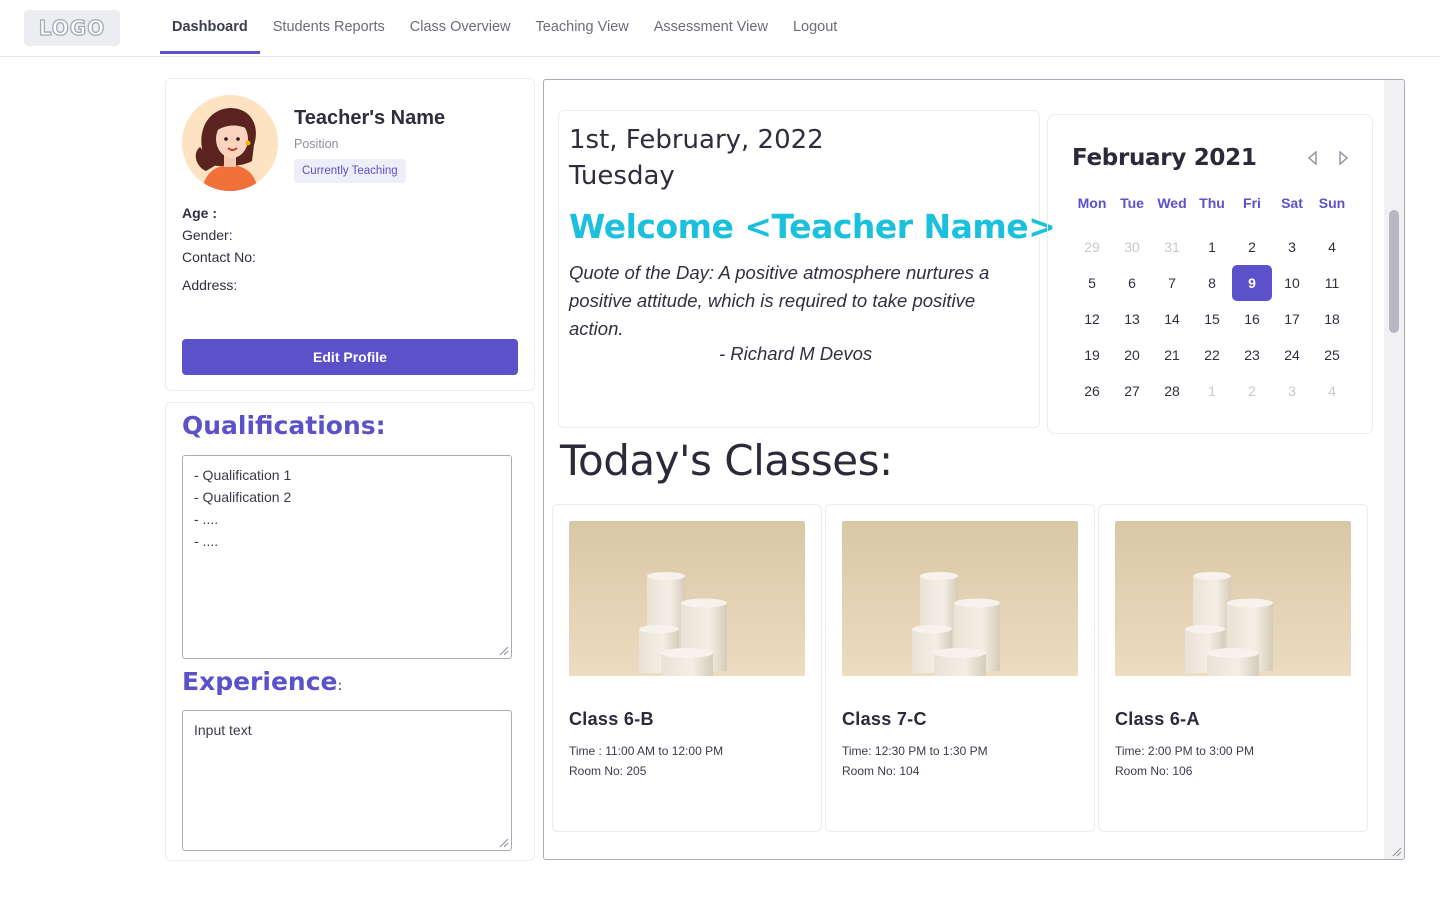 This screenshot has width=1440, height=900. I want to click on calendar-day: 16, so click(1252, 319).